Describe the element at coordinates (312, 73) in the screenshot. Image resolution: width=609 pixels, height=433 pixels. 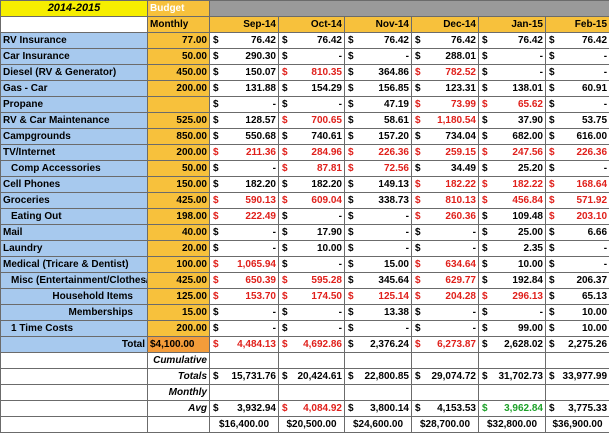
I see `amount-cell: $810.35` at that location.